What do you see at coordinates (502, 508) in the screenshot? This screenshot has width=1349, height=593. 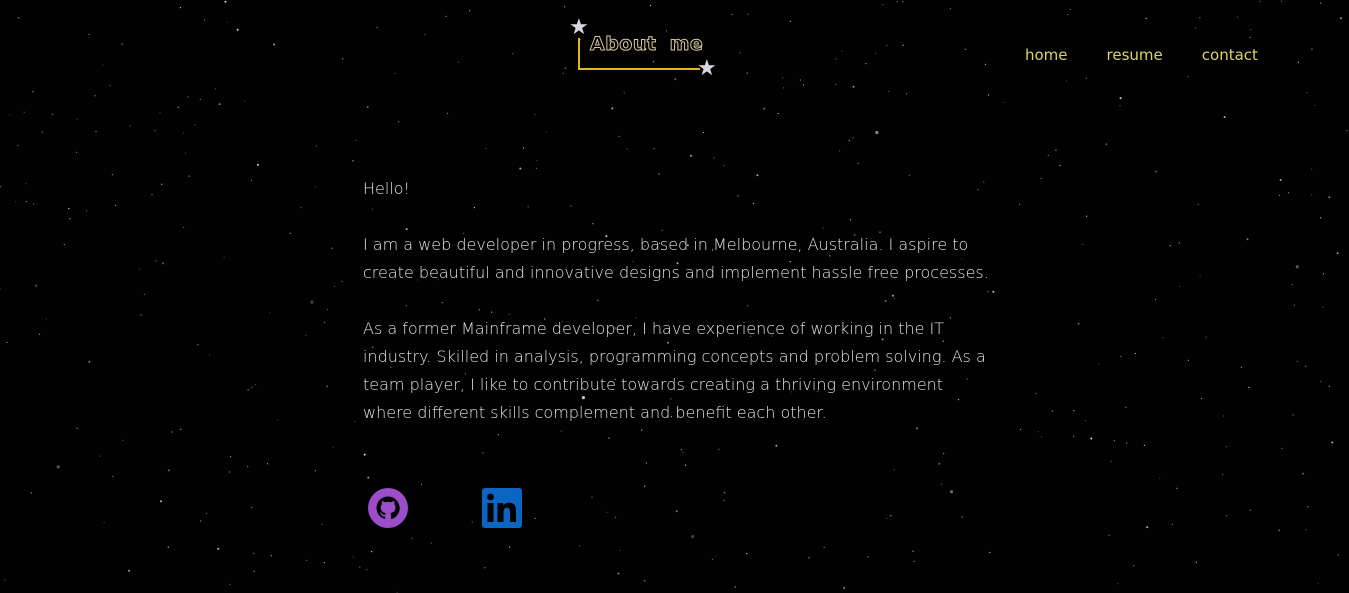 I see `linkedin-link` at bounding box center [502, 508].